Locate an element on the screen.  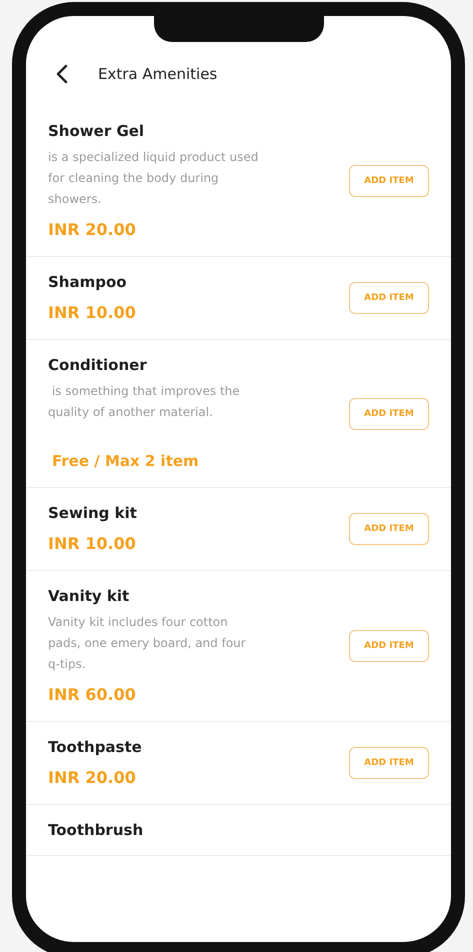
item-name: Toothbrush is located at coordinates (96, 830).